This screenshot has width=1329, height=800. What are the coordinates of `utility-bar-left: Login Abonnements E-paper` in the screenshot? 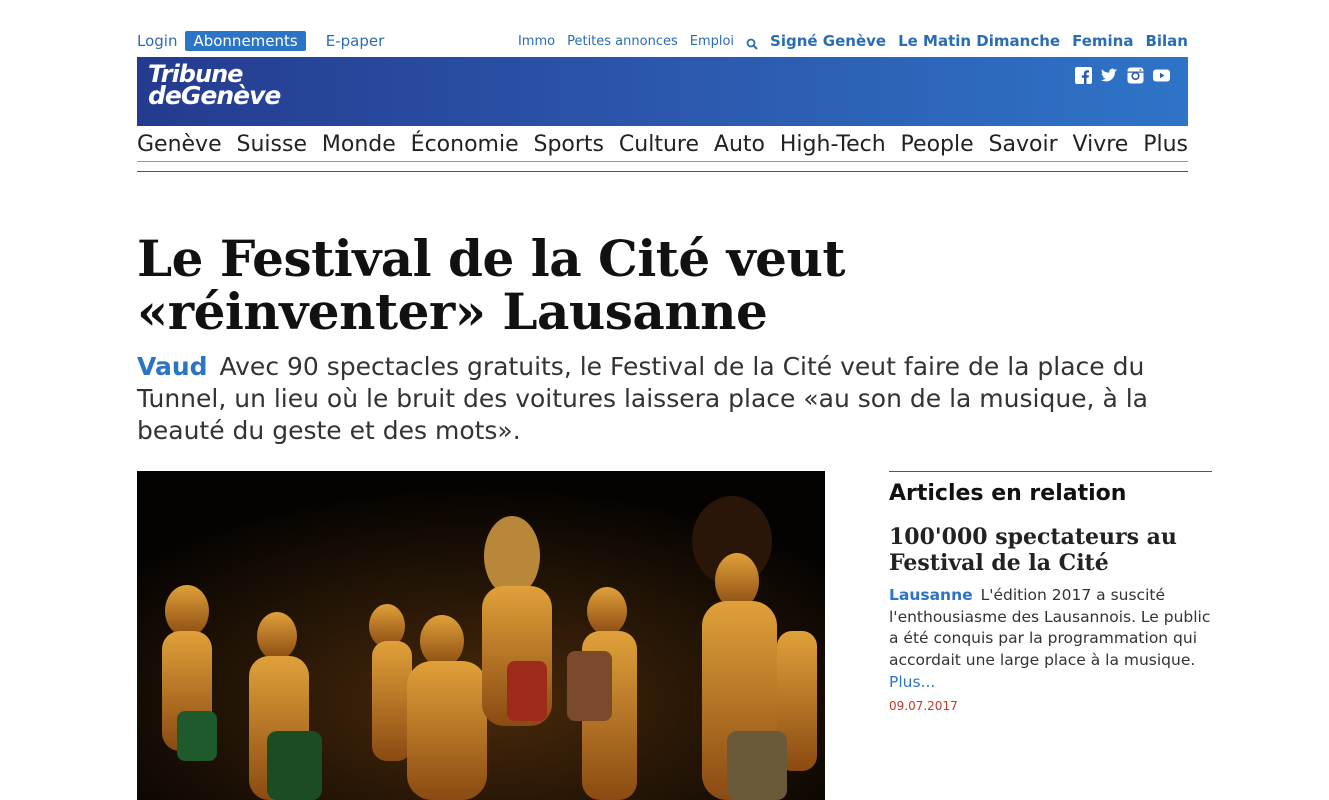 It's located at (260, 41).